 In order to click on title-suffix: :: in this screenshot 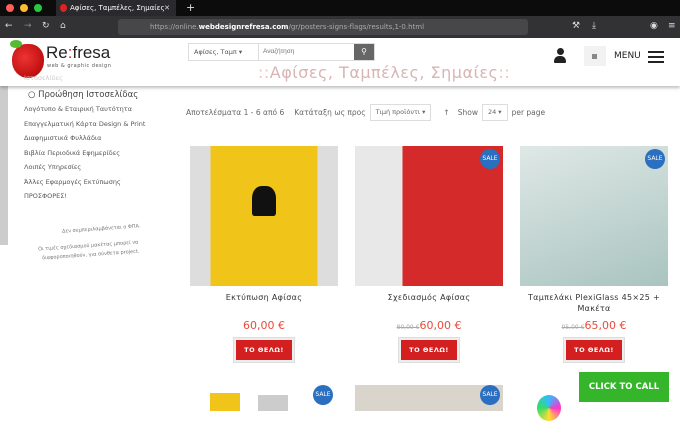, I will do `click(504, 72)`.